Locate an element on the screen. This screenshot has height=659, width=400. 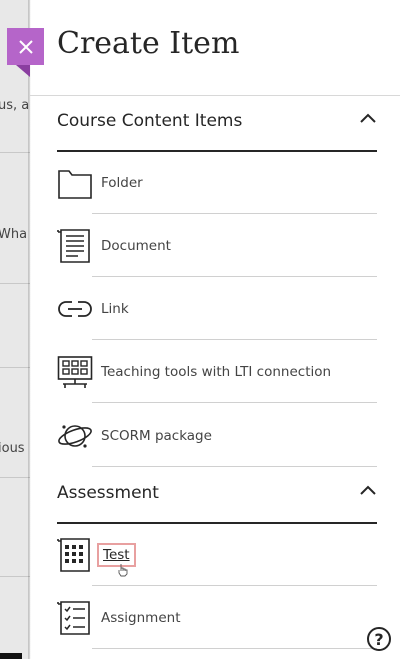
item-label: Assignment is located at coordinates (141, 617).